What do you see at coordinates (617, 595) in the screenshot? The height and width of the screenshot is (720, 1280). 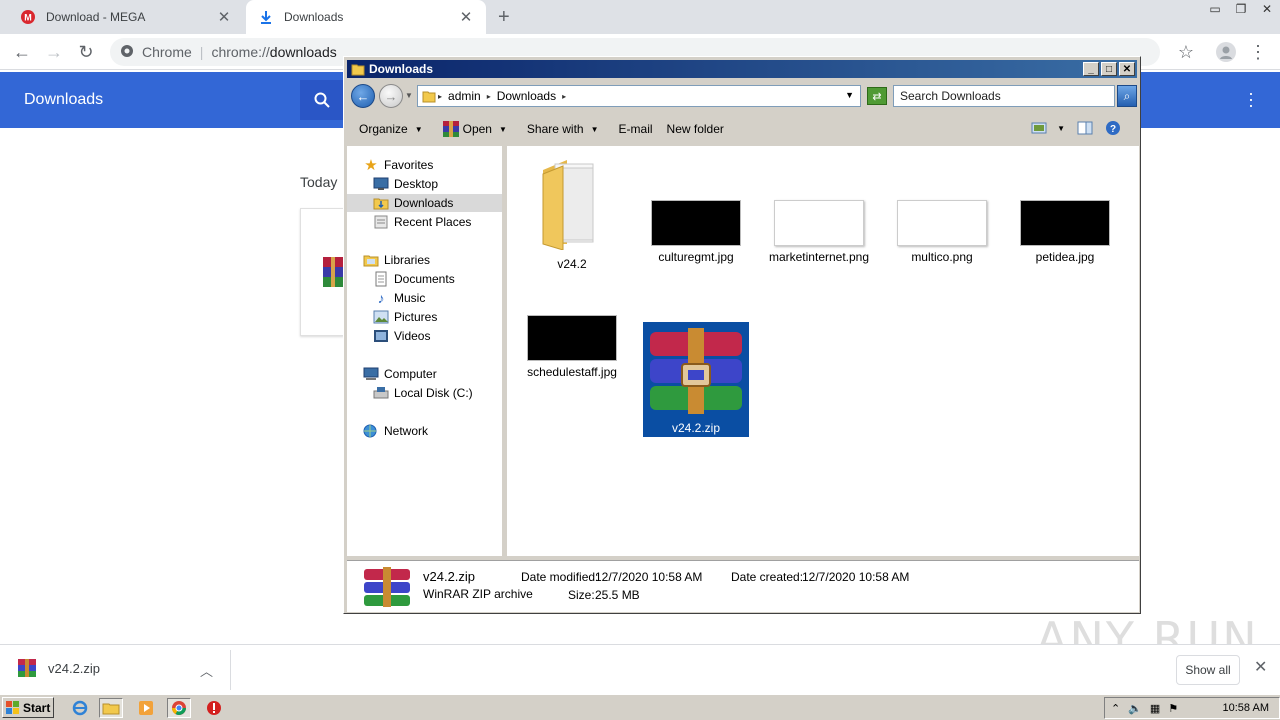 I see `detail-size-value: 25.5 MB` at bounding box center [617, 595].